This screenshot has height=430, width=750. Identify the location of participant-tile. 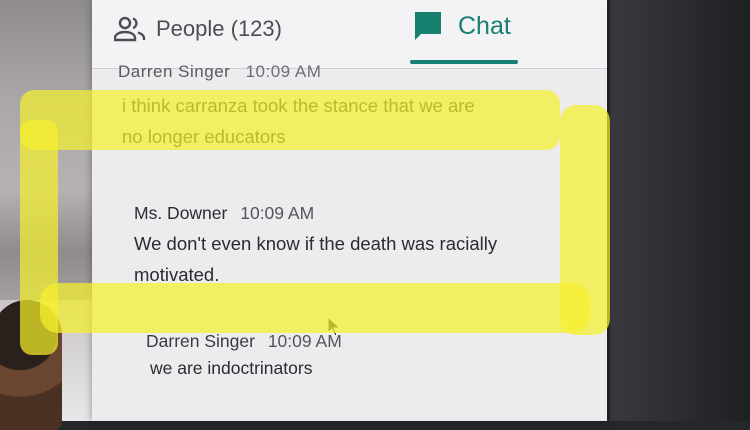
(47, 45).